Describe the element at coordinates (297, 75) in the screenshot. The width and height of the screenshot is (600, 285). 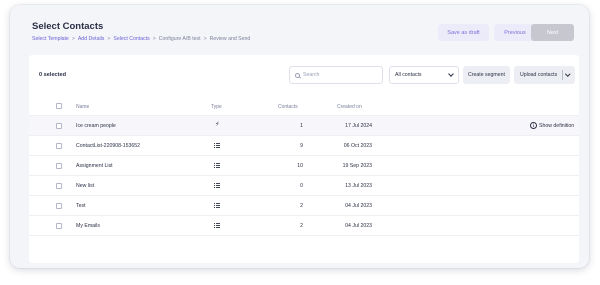
I see `search-icon` at that location.